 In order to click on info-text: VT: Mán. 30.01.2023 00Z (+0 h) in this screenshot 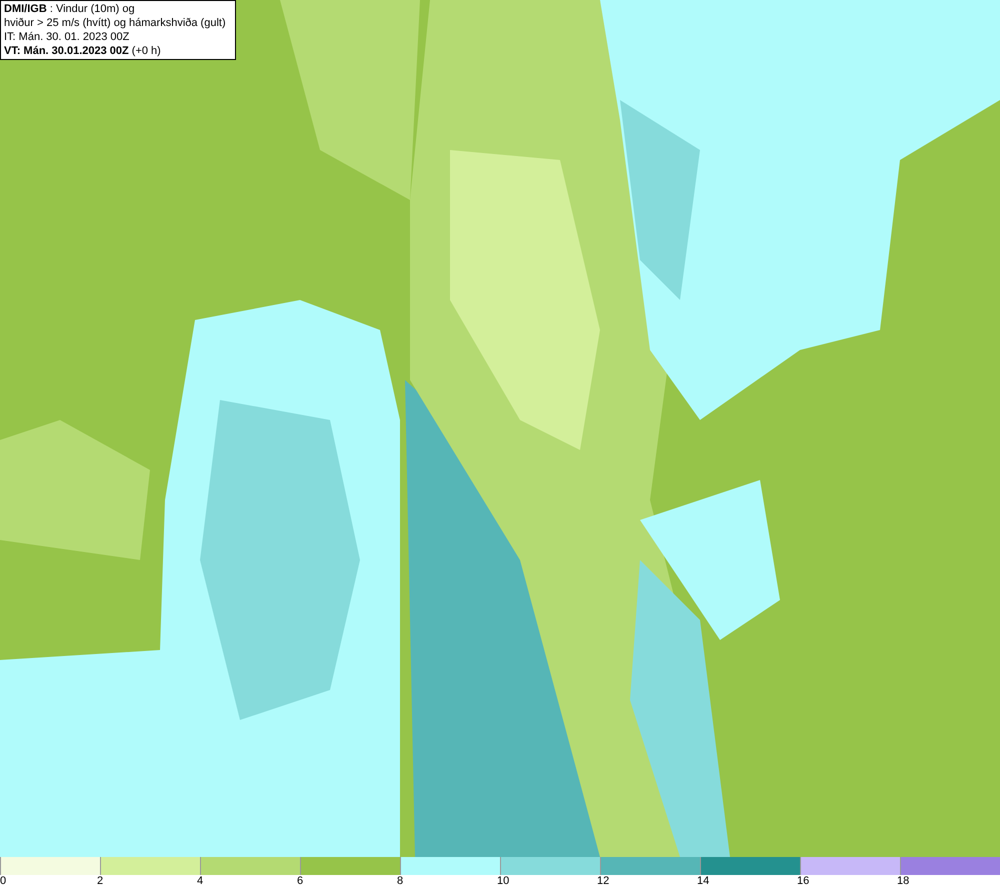, I will do `click(83, 51)`.